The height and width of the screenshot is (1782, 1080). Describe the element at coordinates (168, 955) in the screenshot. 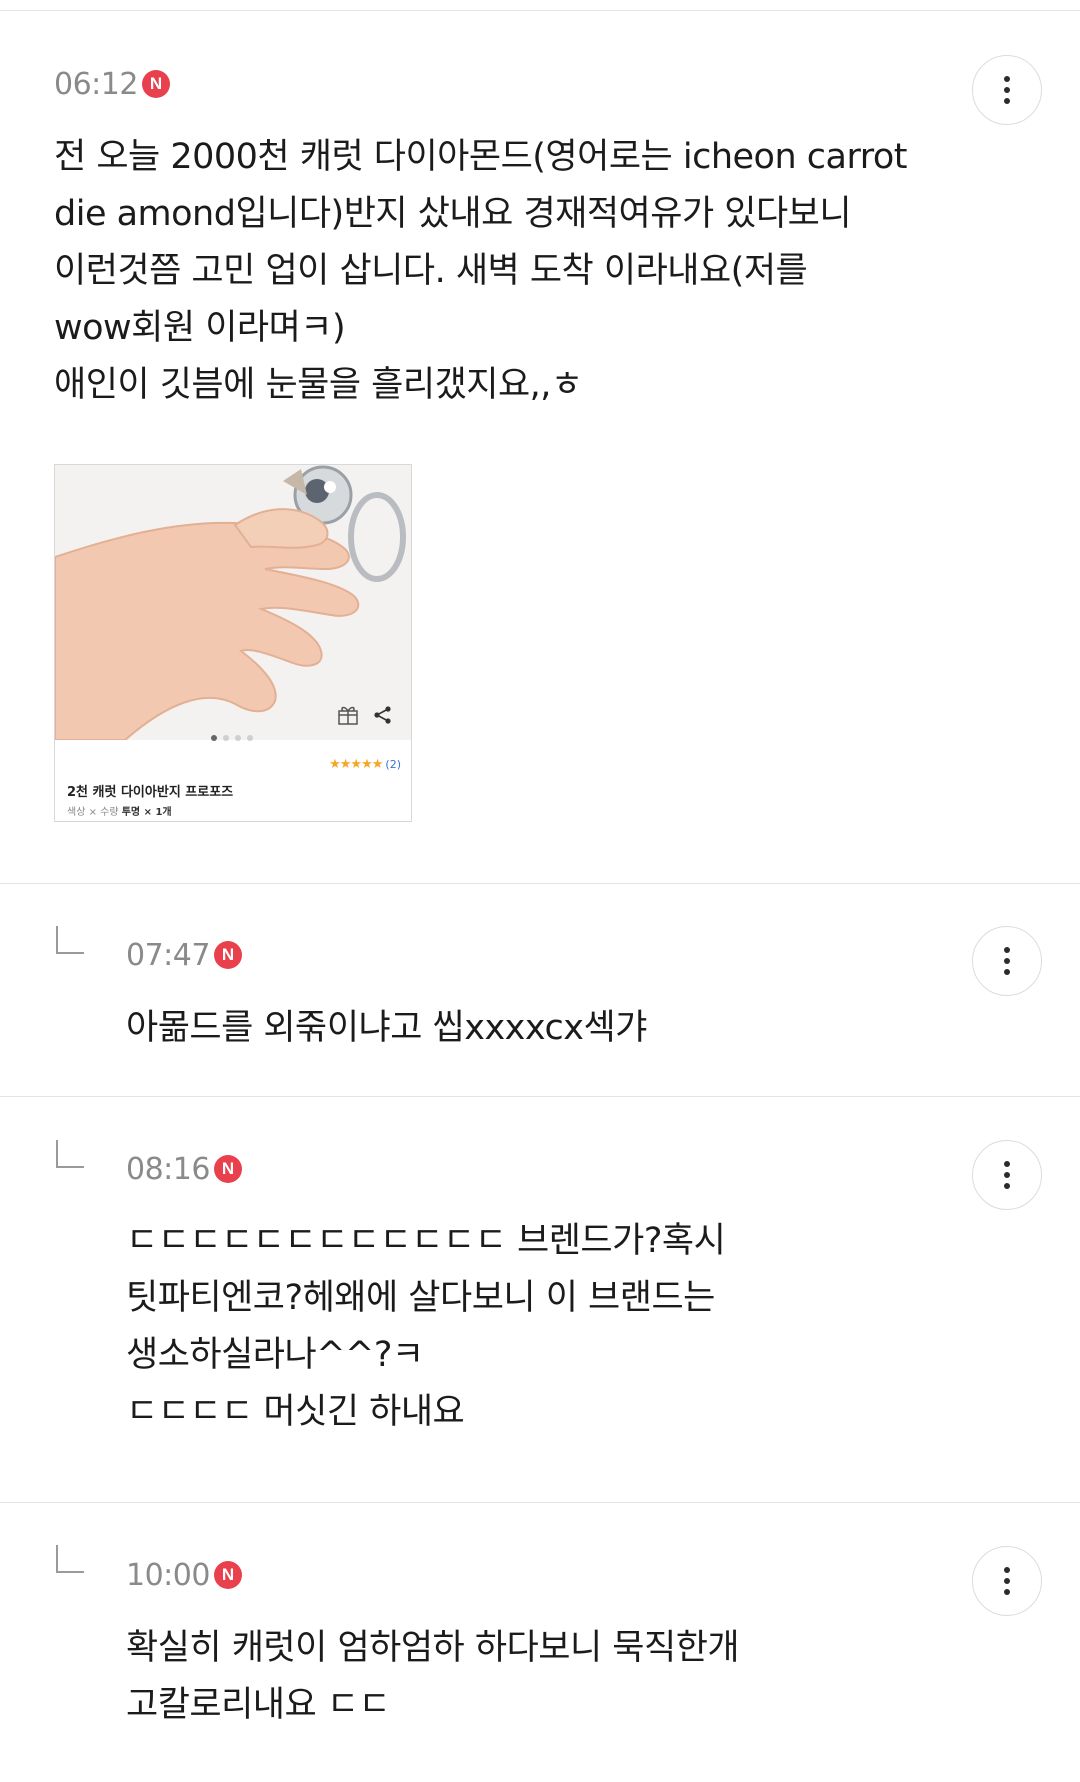

I see `comment-time: 07:47` at that location.